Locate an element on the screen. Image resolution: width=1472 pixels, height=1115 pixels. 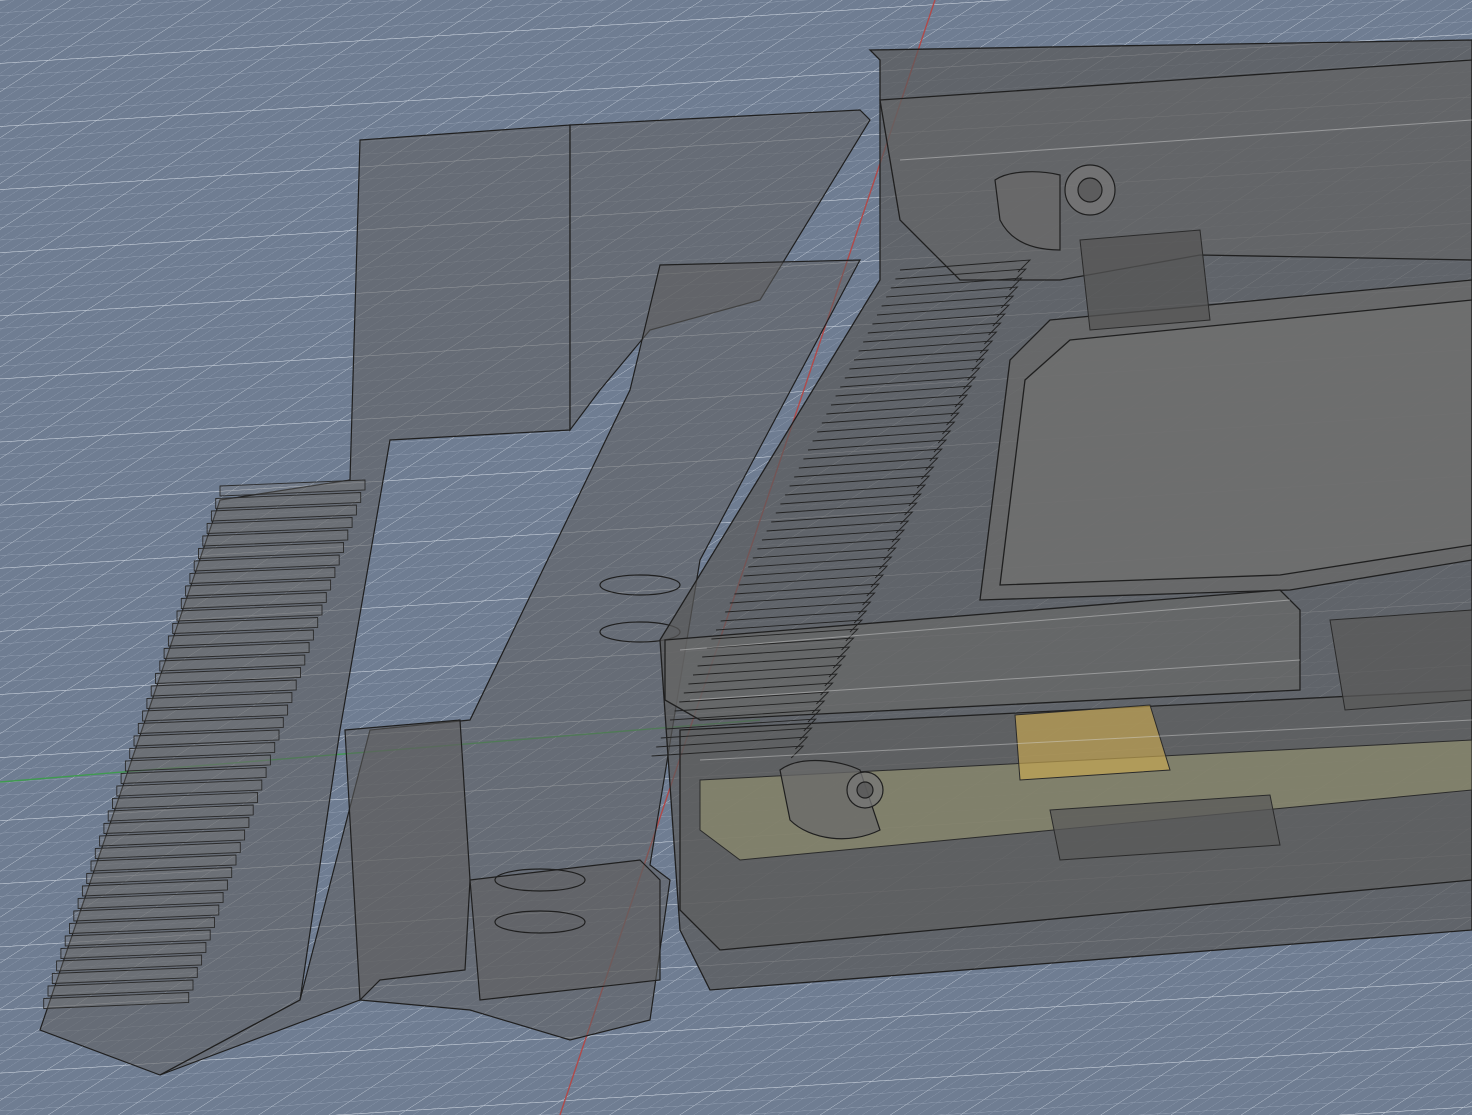
top-connector is located at coordinates (1145, 280).